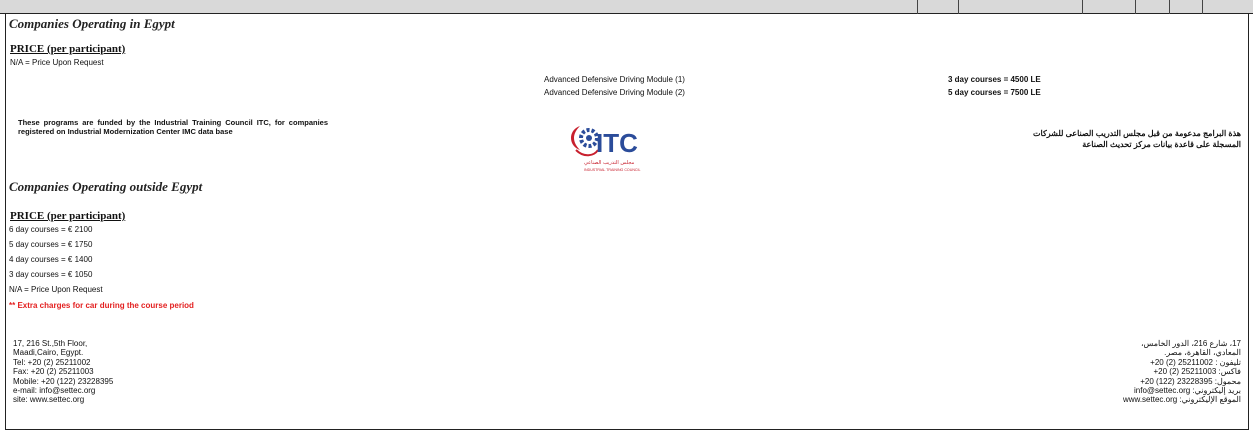  What do you see at coordinates (51, 259) in the screenshot?
I see `price-line: 4 day courses = € 1400` at bounding box center [51, 259].